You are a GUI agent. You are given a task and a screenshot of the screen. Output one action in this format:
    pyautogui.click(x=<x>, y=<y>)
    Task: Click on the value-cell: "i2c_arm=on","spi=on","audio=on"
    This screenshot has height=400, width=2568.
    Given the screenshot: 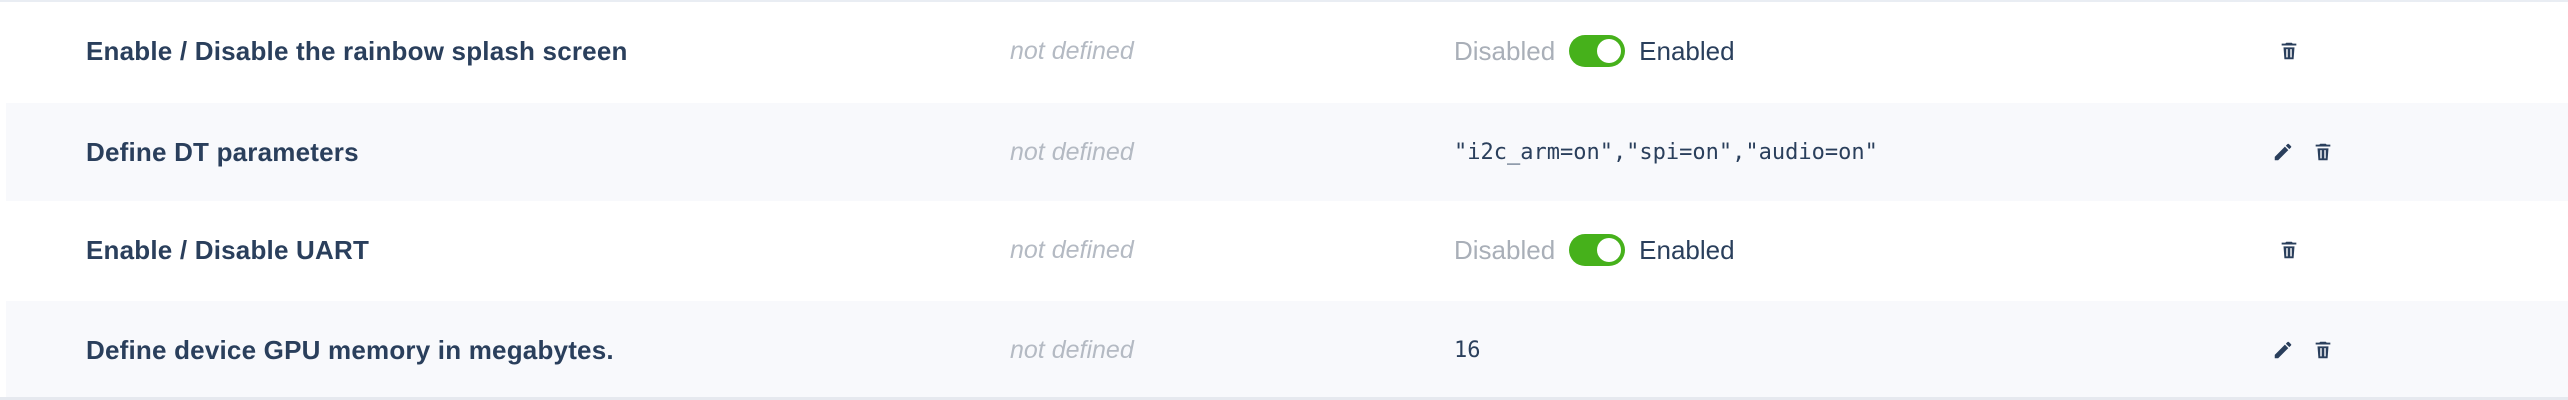 What is the action you would take?
    pyautogui.click(x=1666, y=152)
    